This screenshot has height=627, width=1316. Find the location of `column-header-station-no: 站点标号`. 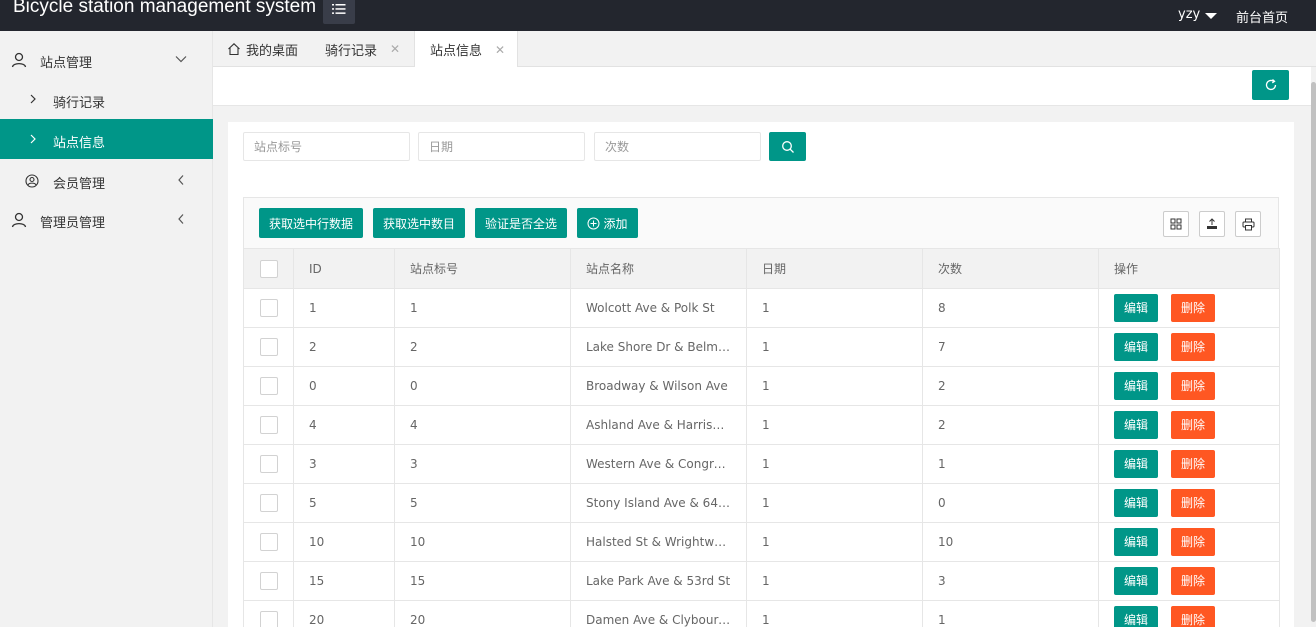

column-header-station-no: 站点标号 is located at coordinates (482, 268).